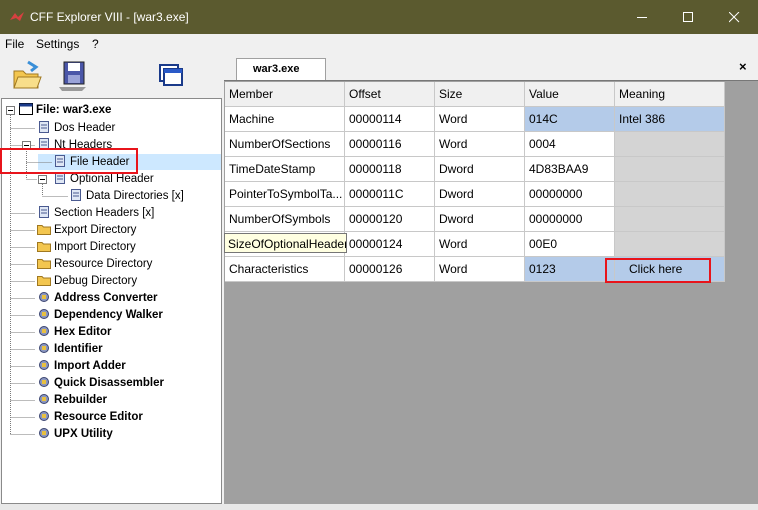 The image size is (758, 510). What do you see at coordinates (100, 383) in the screenshot?
I see `tree-item-quick-disassembler: Quick Disassembler` at bounding box center [100, 383].